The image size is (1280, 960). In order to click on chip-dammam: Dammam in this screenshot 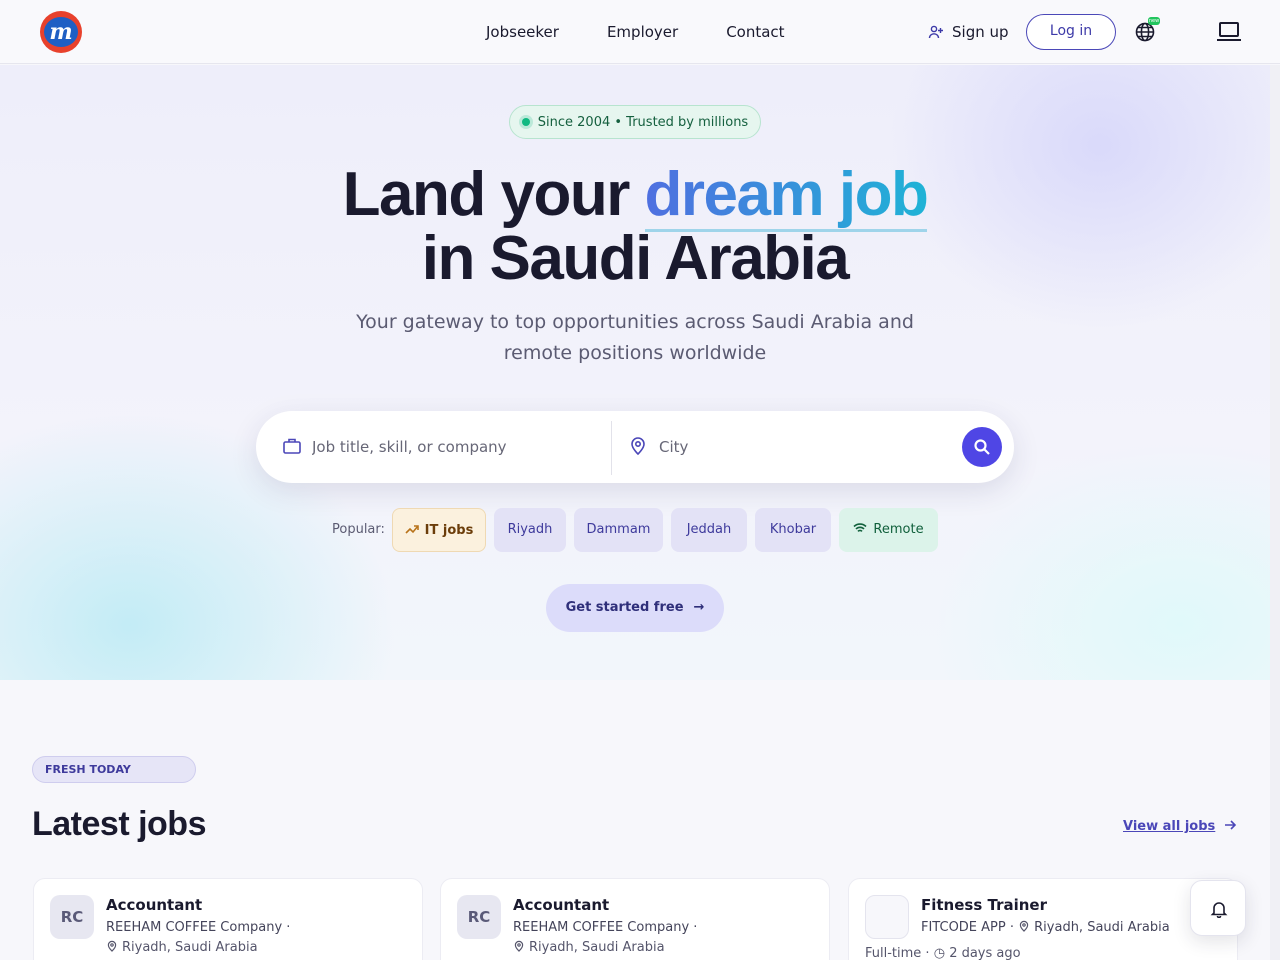, I will do `click(618, 530)`.